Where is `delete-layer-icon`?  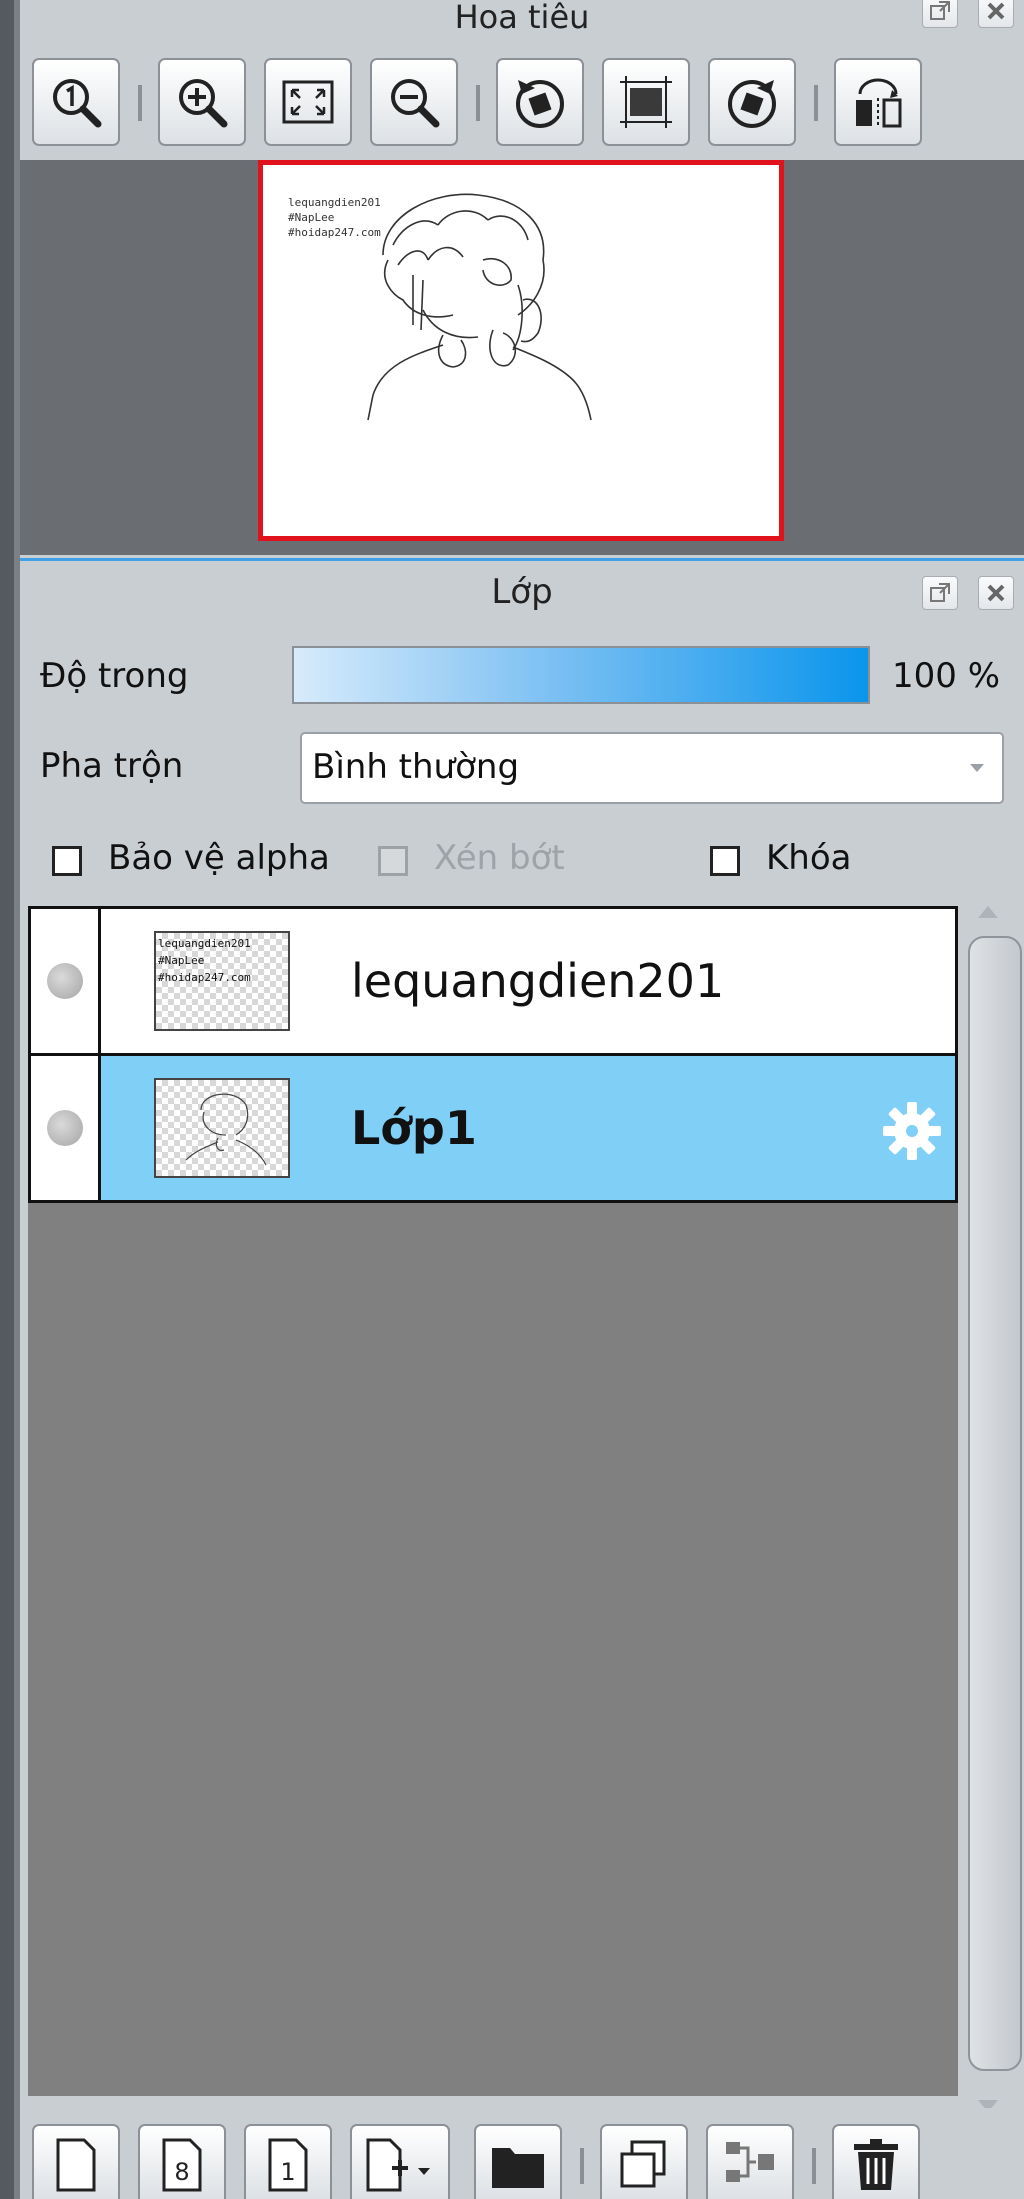 delete-layer-icon is located at coordinates (876, 2164).